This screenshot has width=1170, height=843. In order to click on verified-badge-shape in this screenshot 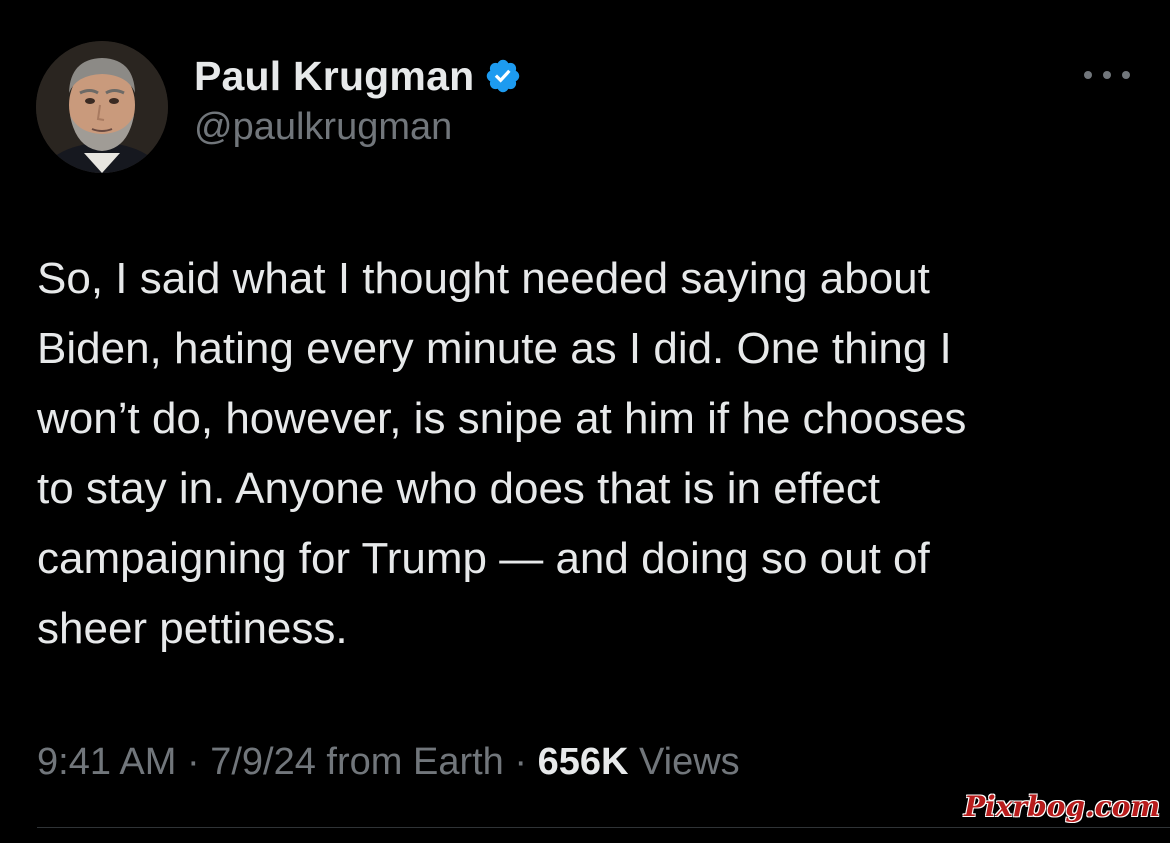, I will do `click(503, 76)`.